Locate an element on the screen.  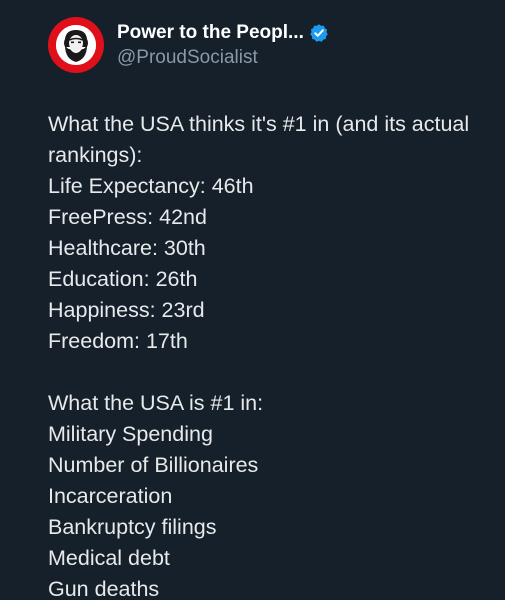
portrait-icon is located at coordinates (76, 45).